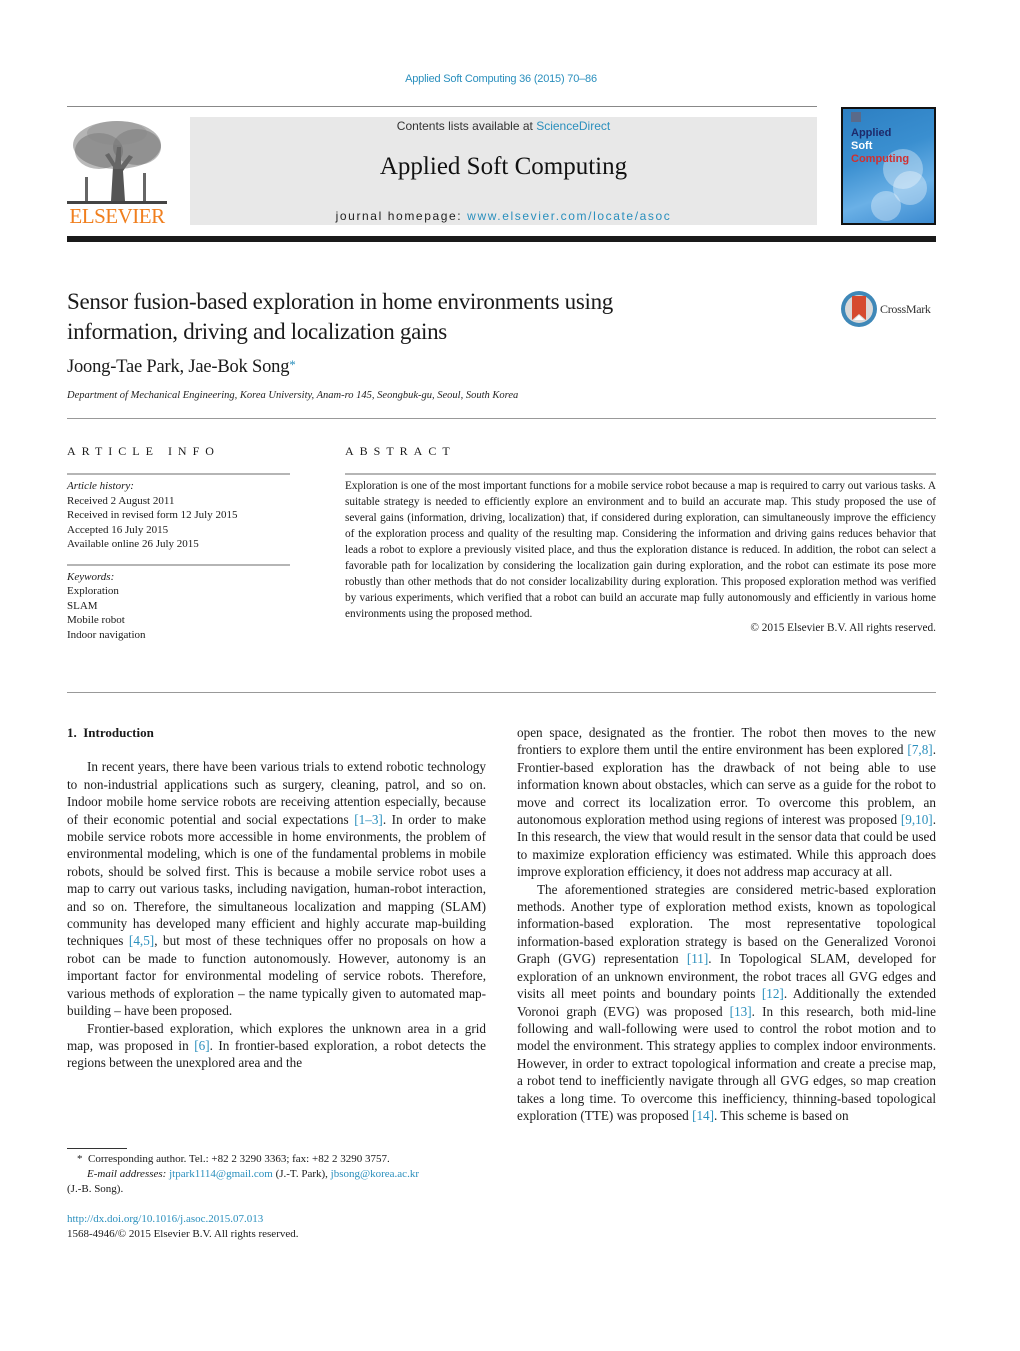 This screenshot has width=1020, height=1351. I want to click on citation-link: [13], so click(741, 1011).